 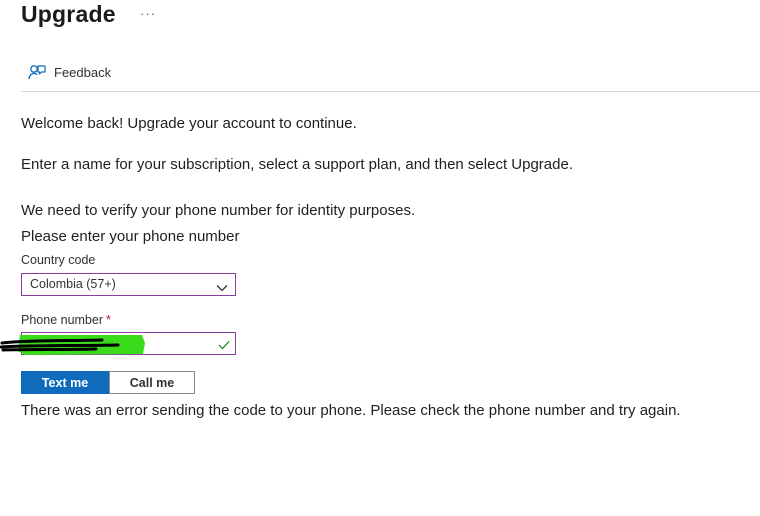 I want to click on feedback-button: Feedback, so click(x=69, y=72).